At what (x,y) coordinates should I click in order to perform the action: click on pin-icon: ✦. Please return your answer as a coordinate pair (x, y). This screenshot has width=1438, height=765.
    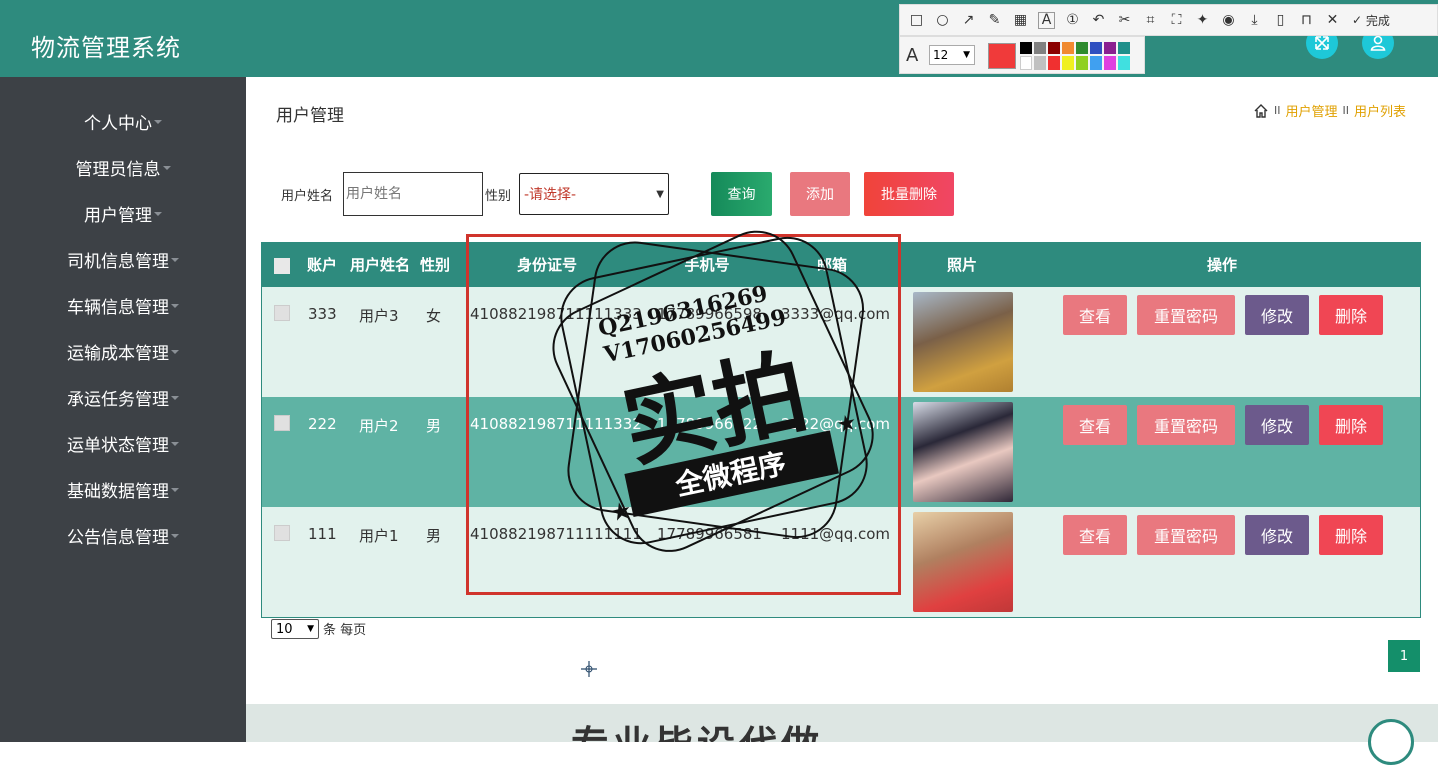
    Looking at the image, I should click on (1202, 20).